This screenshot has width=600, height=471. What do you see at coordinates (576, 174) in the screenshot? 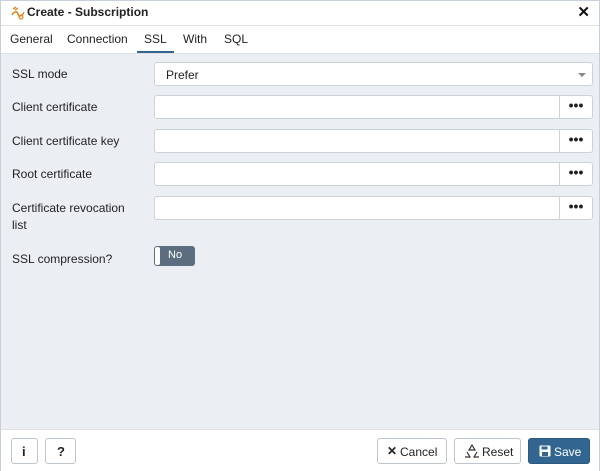
I see `root-certificate-browse-button: •••` at bounding box center [576, 174].